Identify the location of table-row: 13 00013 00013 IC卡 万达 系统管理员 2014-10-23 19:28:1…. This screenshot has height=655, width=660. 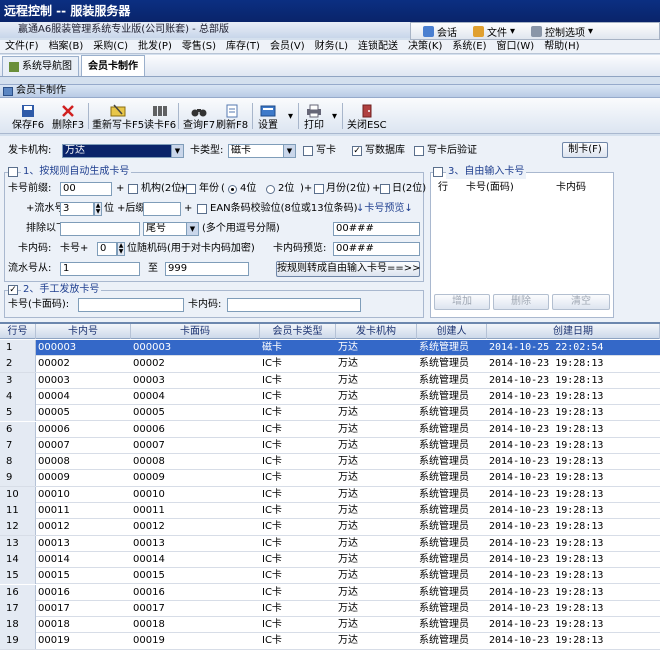
(330, 543).